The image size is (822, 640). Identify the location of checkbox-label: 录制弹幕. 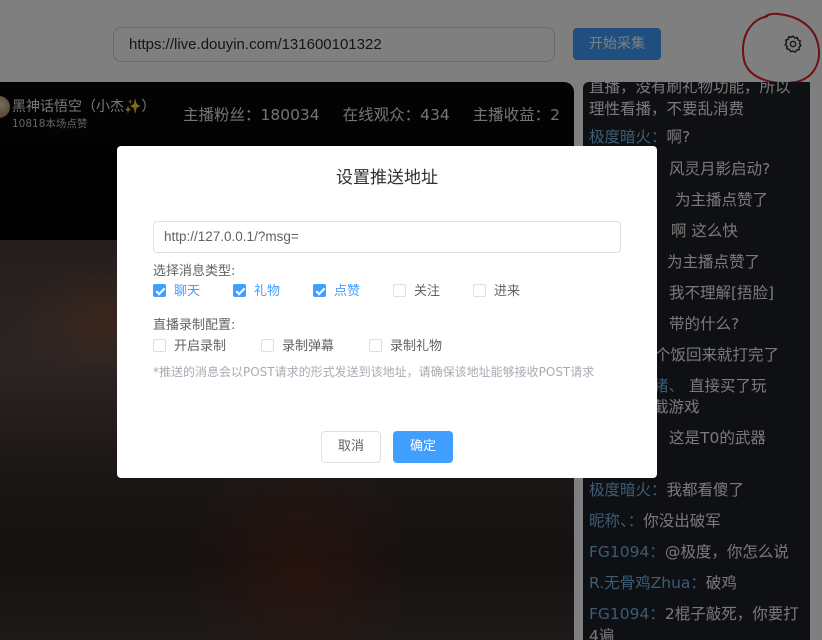
(308, 346).